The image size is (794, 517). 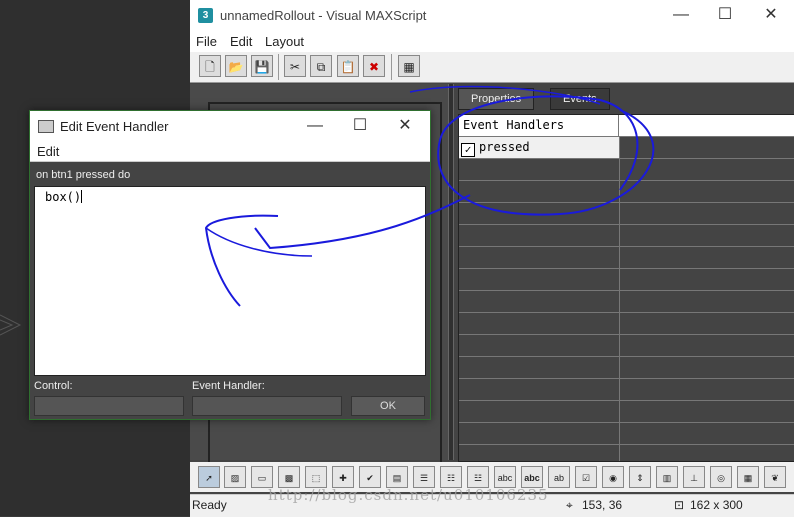 I want to click on grid-item-label: pressed, so click(x=504, y=147).